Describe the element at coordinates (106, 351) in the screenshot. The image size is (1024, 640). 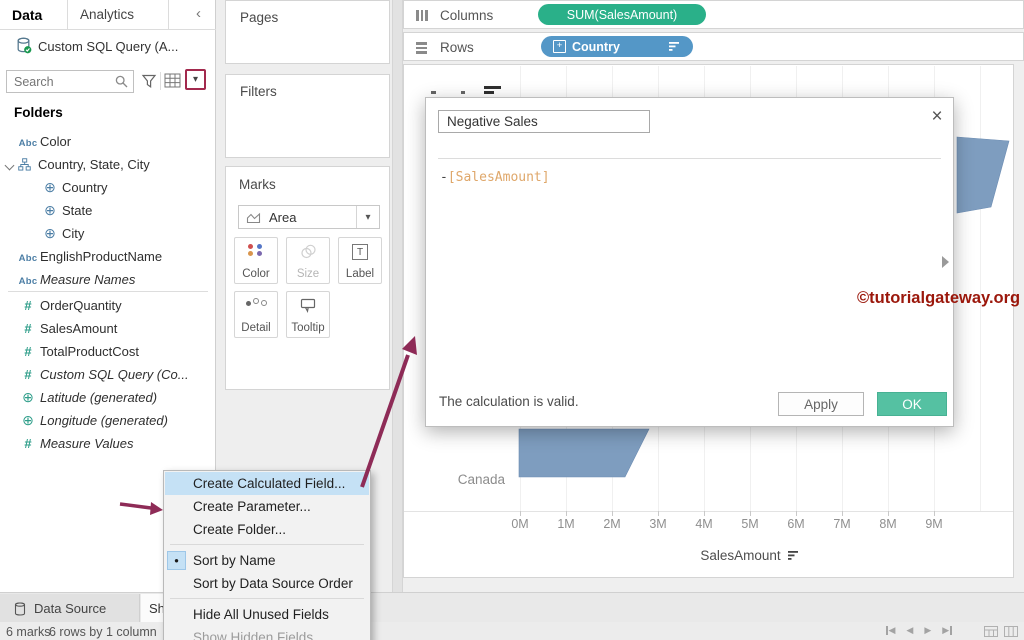
I see `field-totalproductcost: # TotalProductCost` at that location.